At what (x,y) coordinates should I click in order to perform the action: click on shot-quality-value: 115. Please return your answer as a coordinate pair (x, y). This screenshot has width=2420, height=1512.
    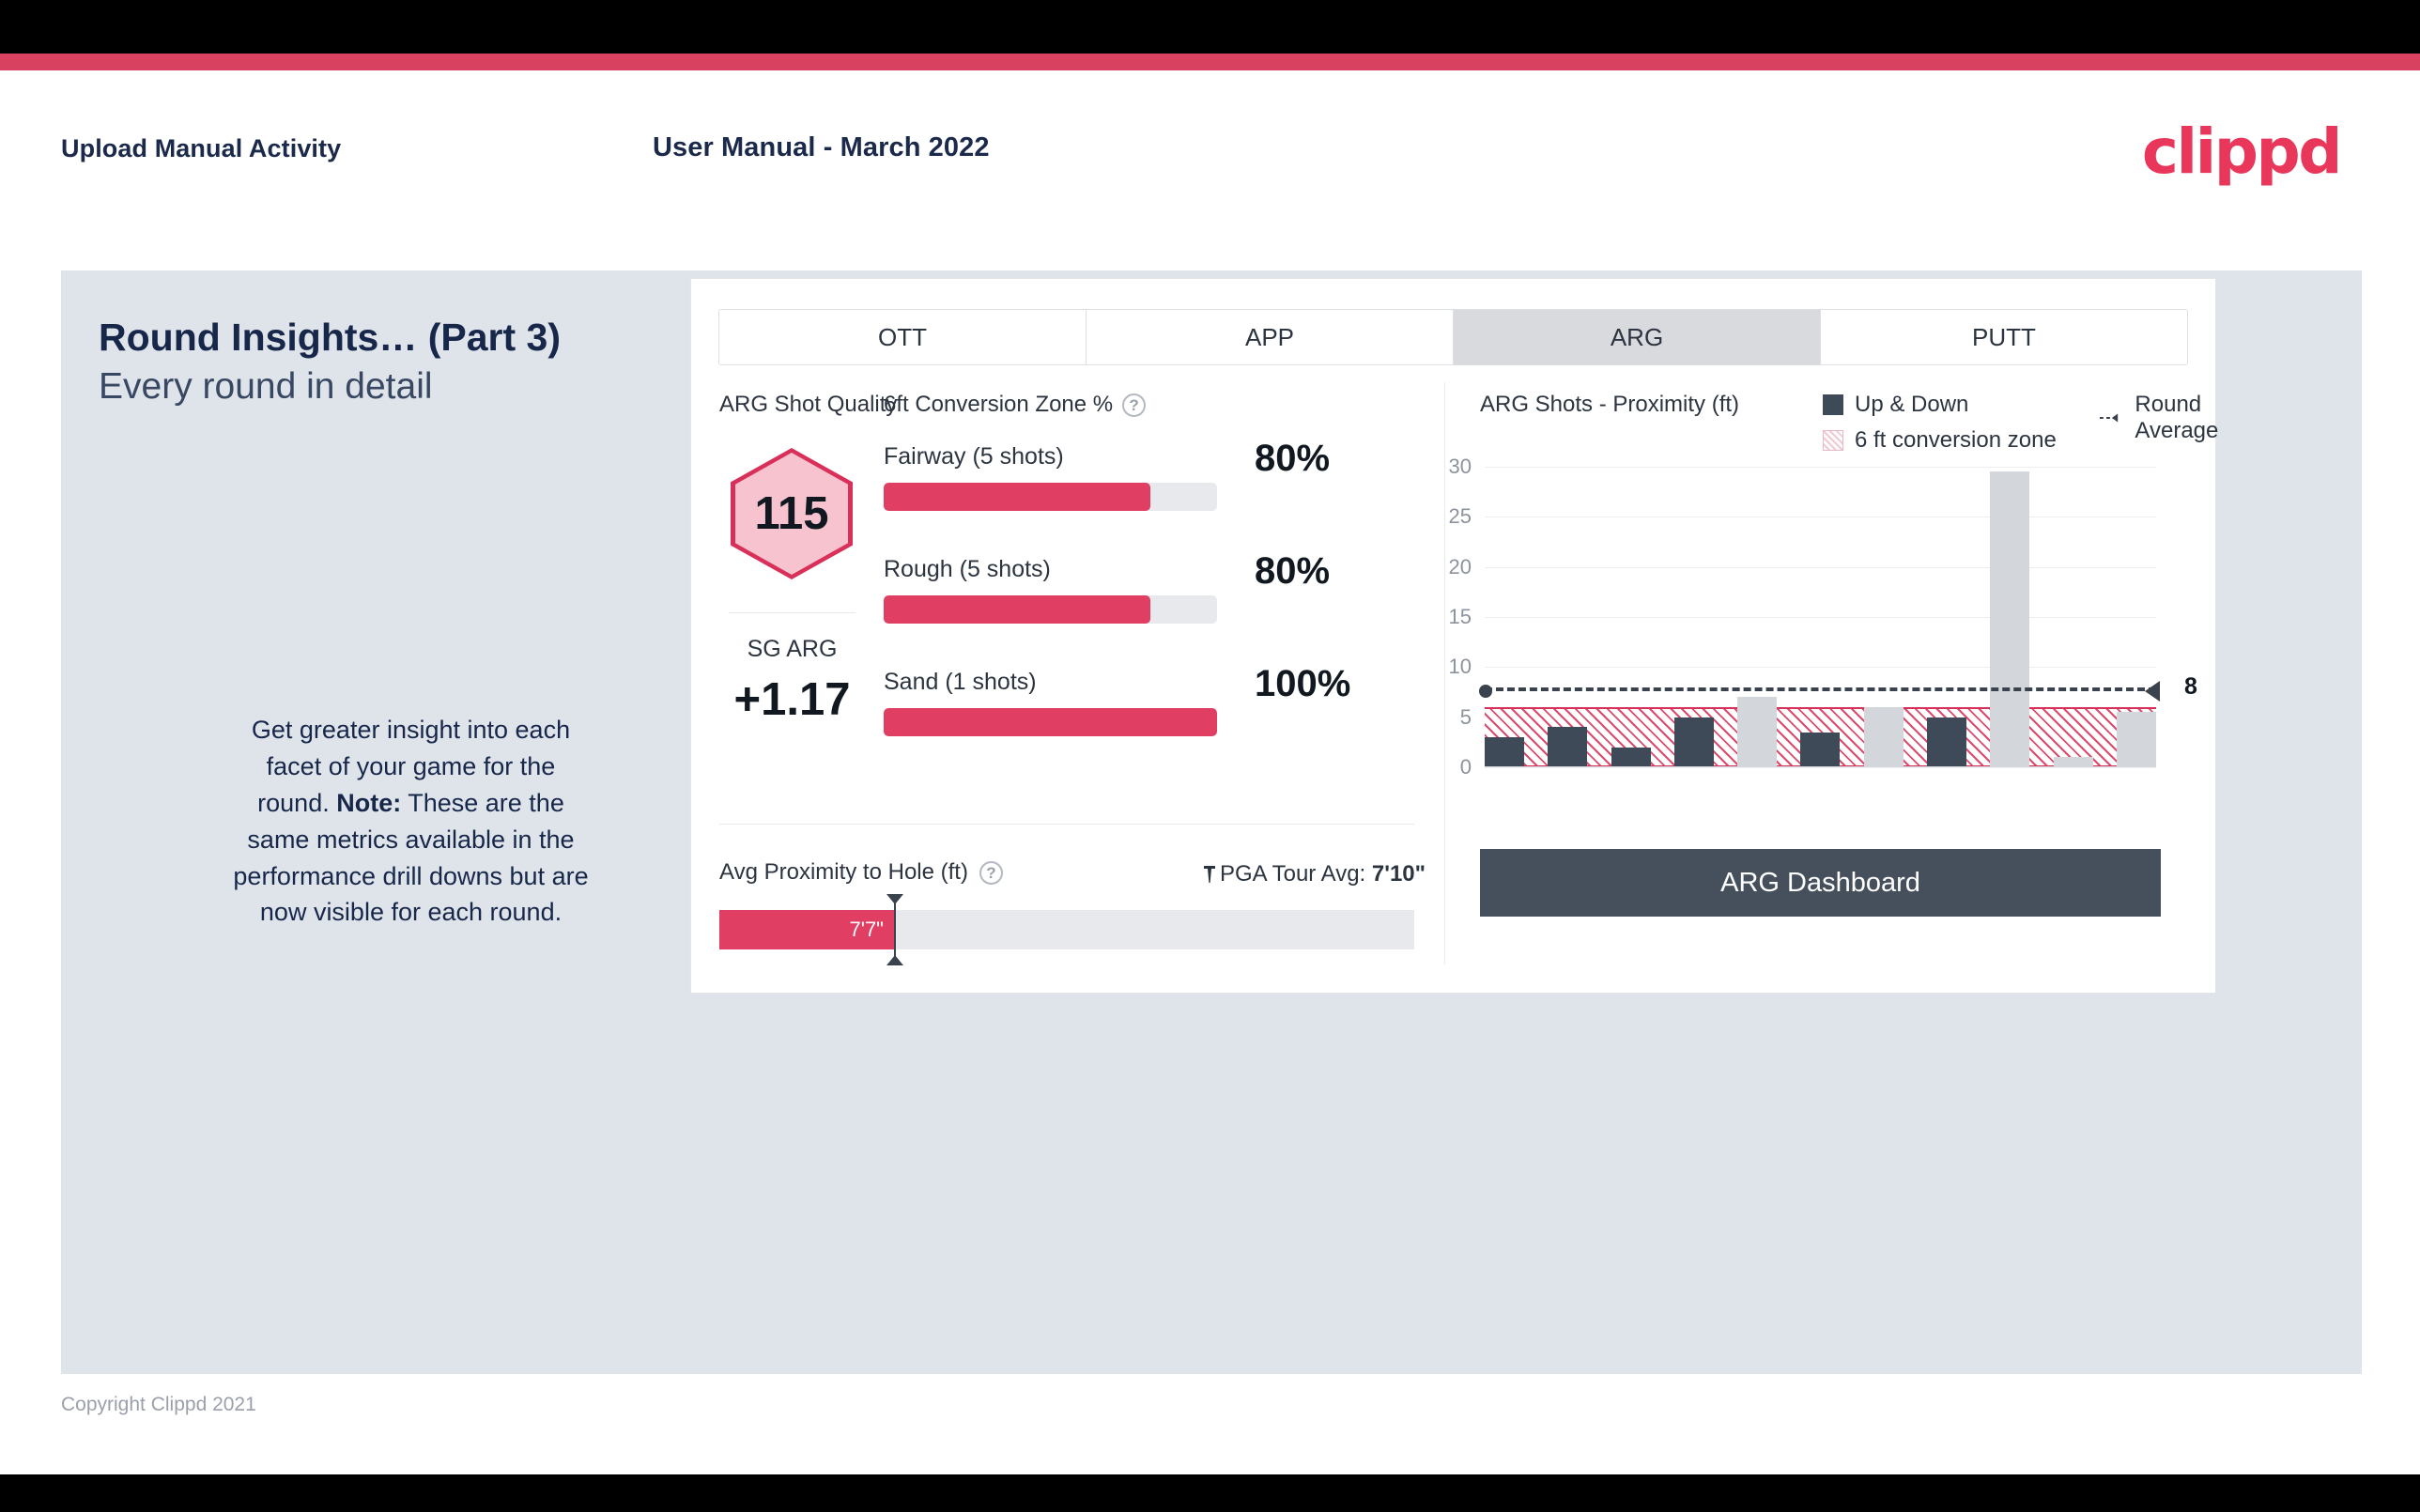
    Looking at the image, I should click on (791, 513).